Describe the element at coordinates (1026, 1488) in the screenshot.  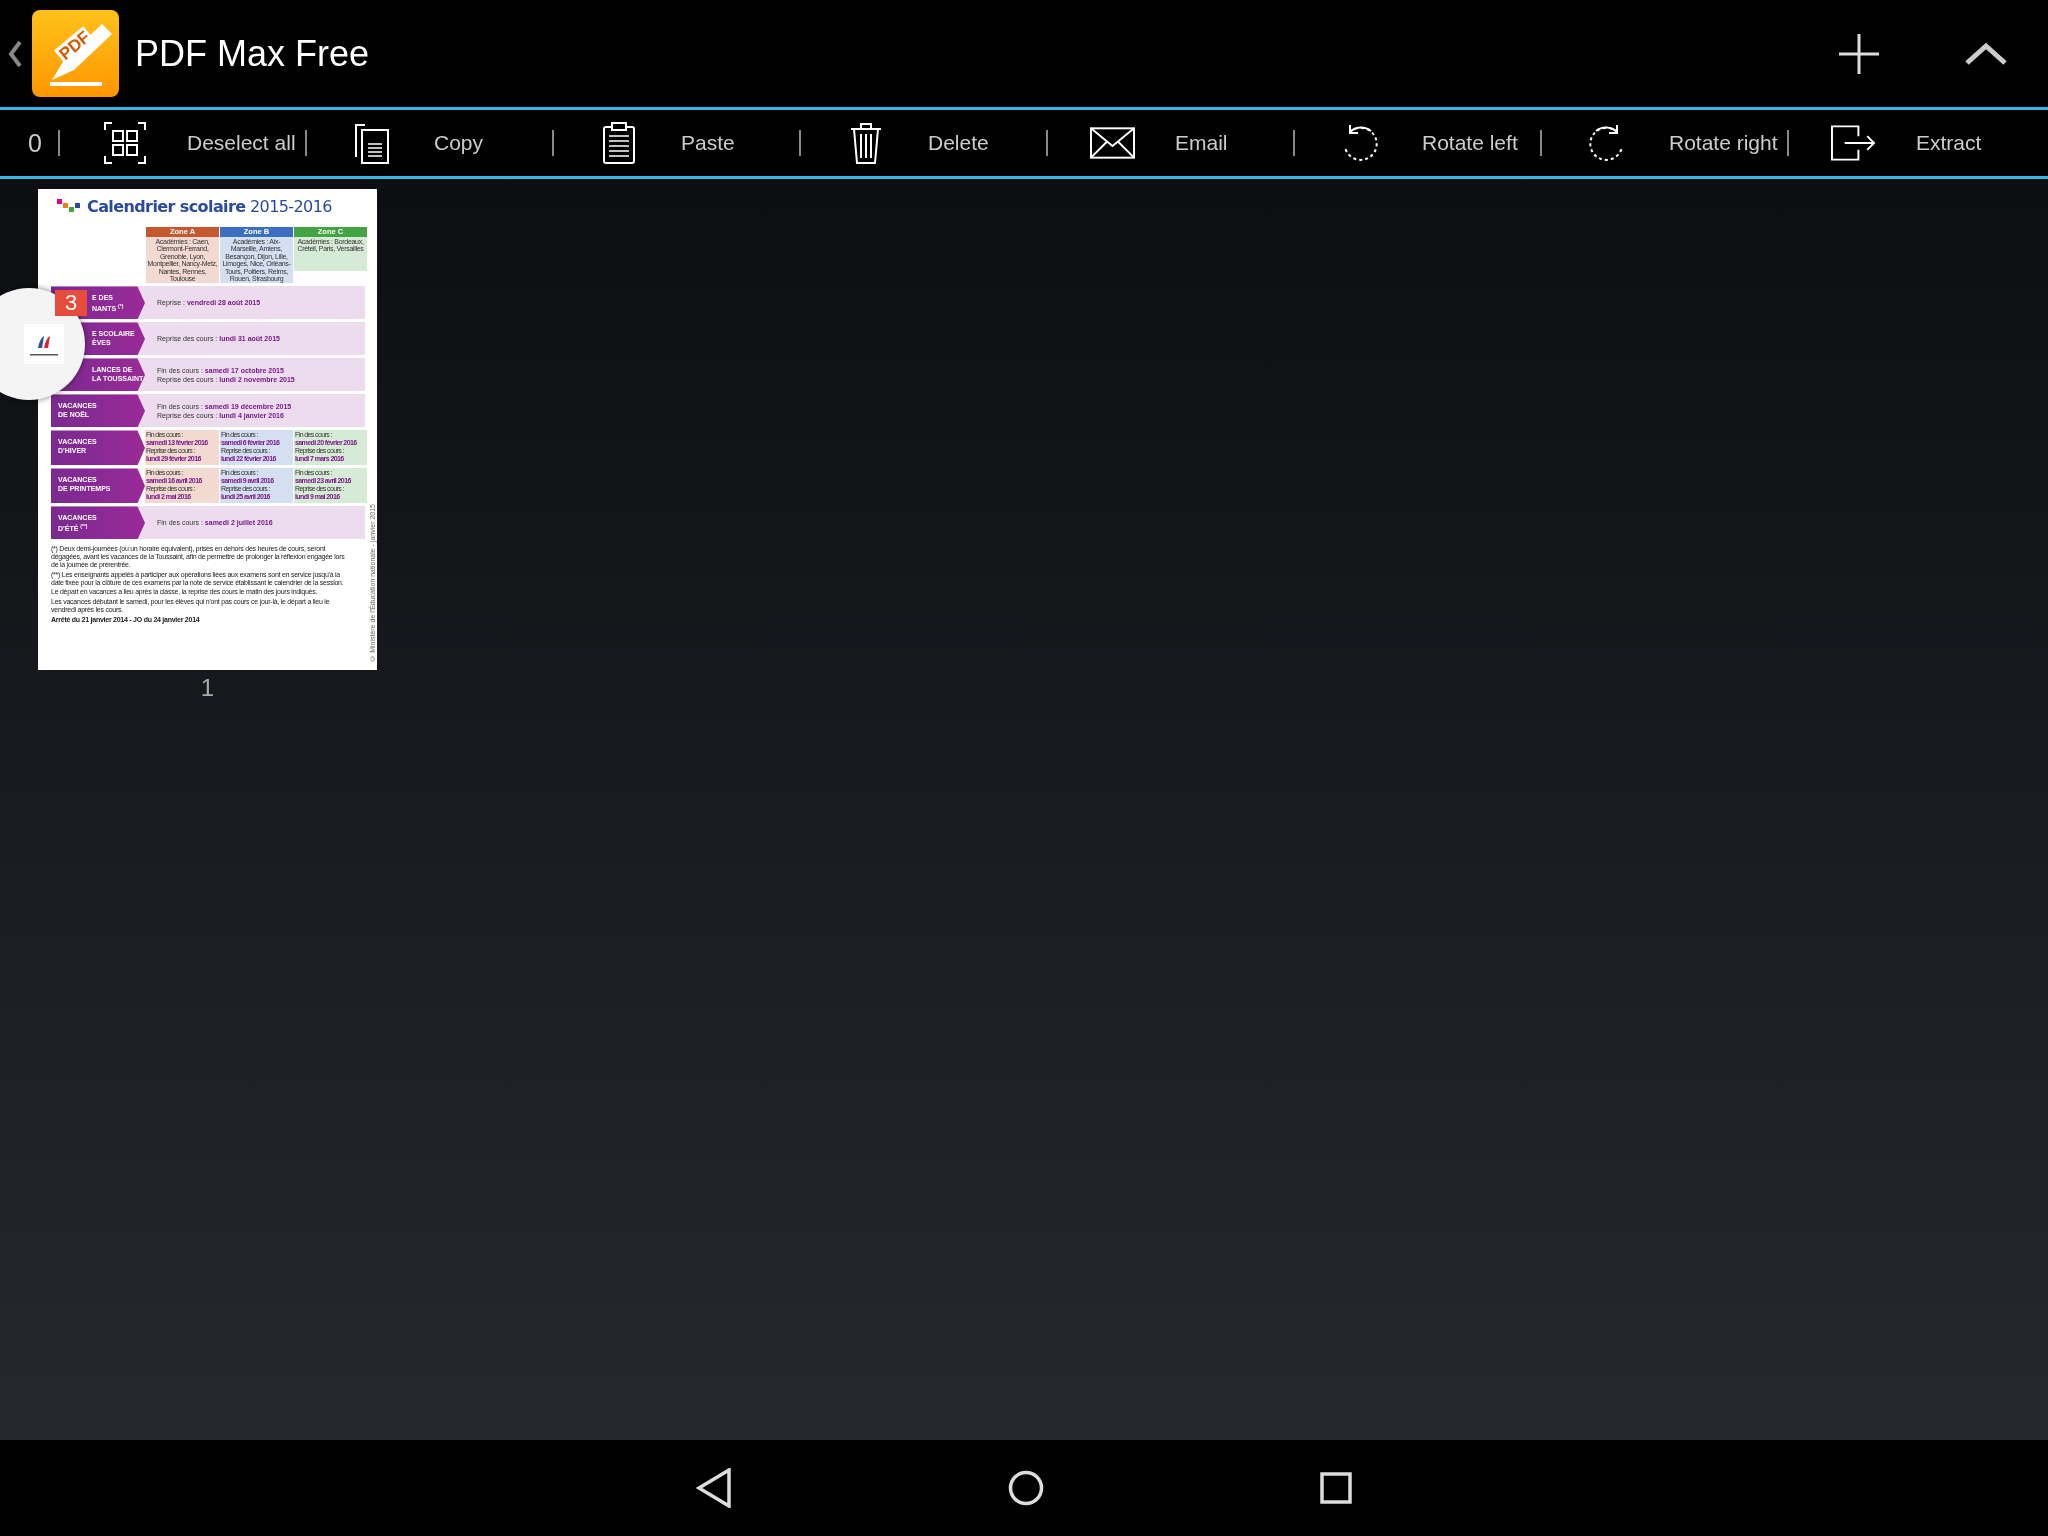
I see `home-icon` at that location.